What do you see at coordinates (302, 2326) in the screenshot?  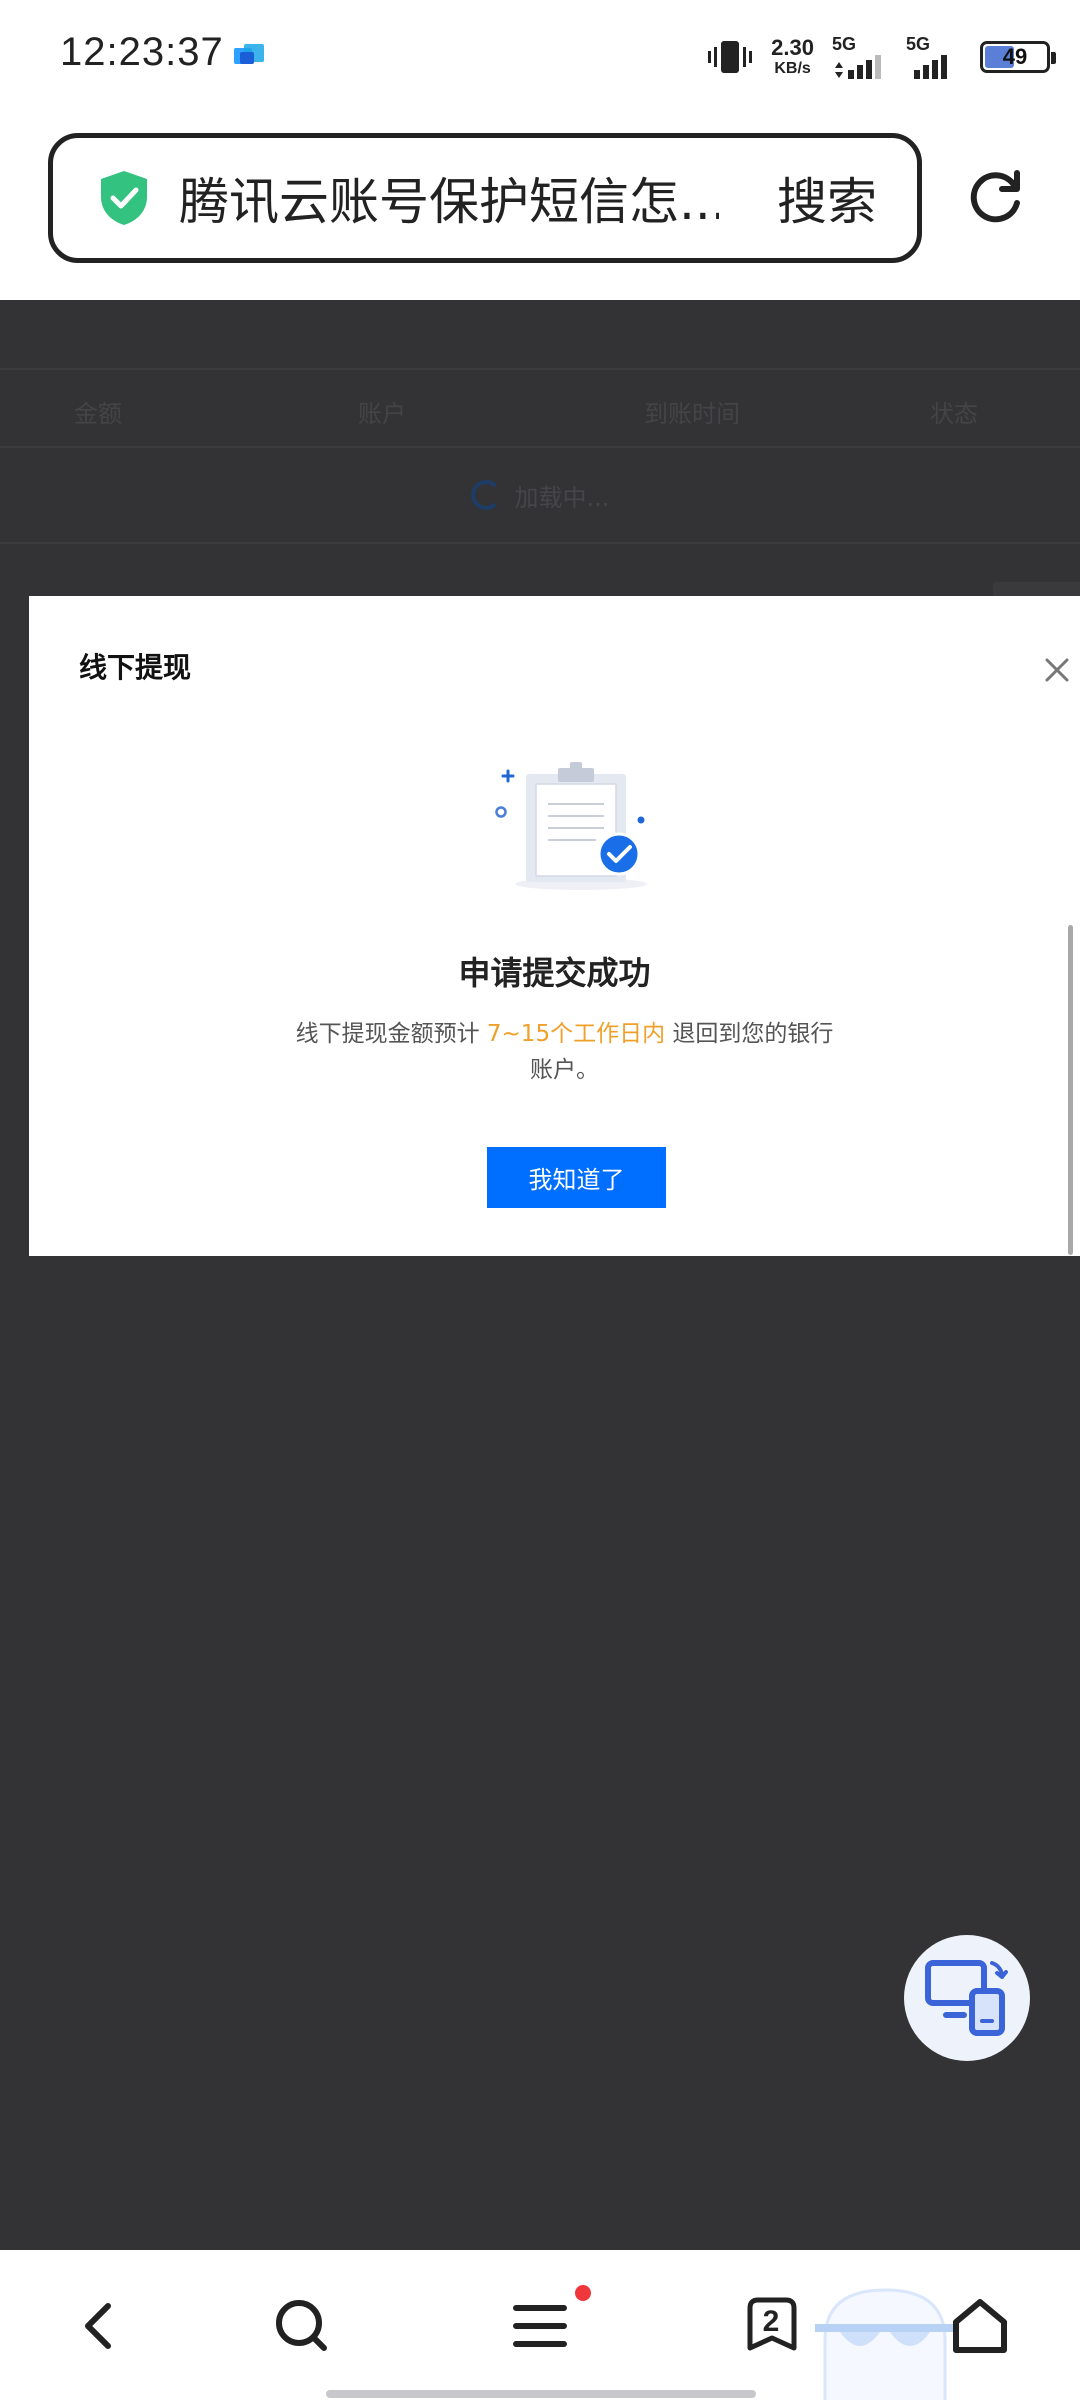 I see `search-icon` at bounding box center [302, 2326].